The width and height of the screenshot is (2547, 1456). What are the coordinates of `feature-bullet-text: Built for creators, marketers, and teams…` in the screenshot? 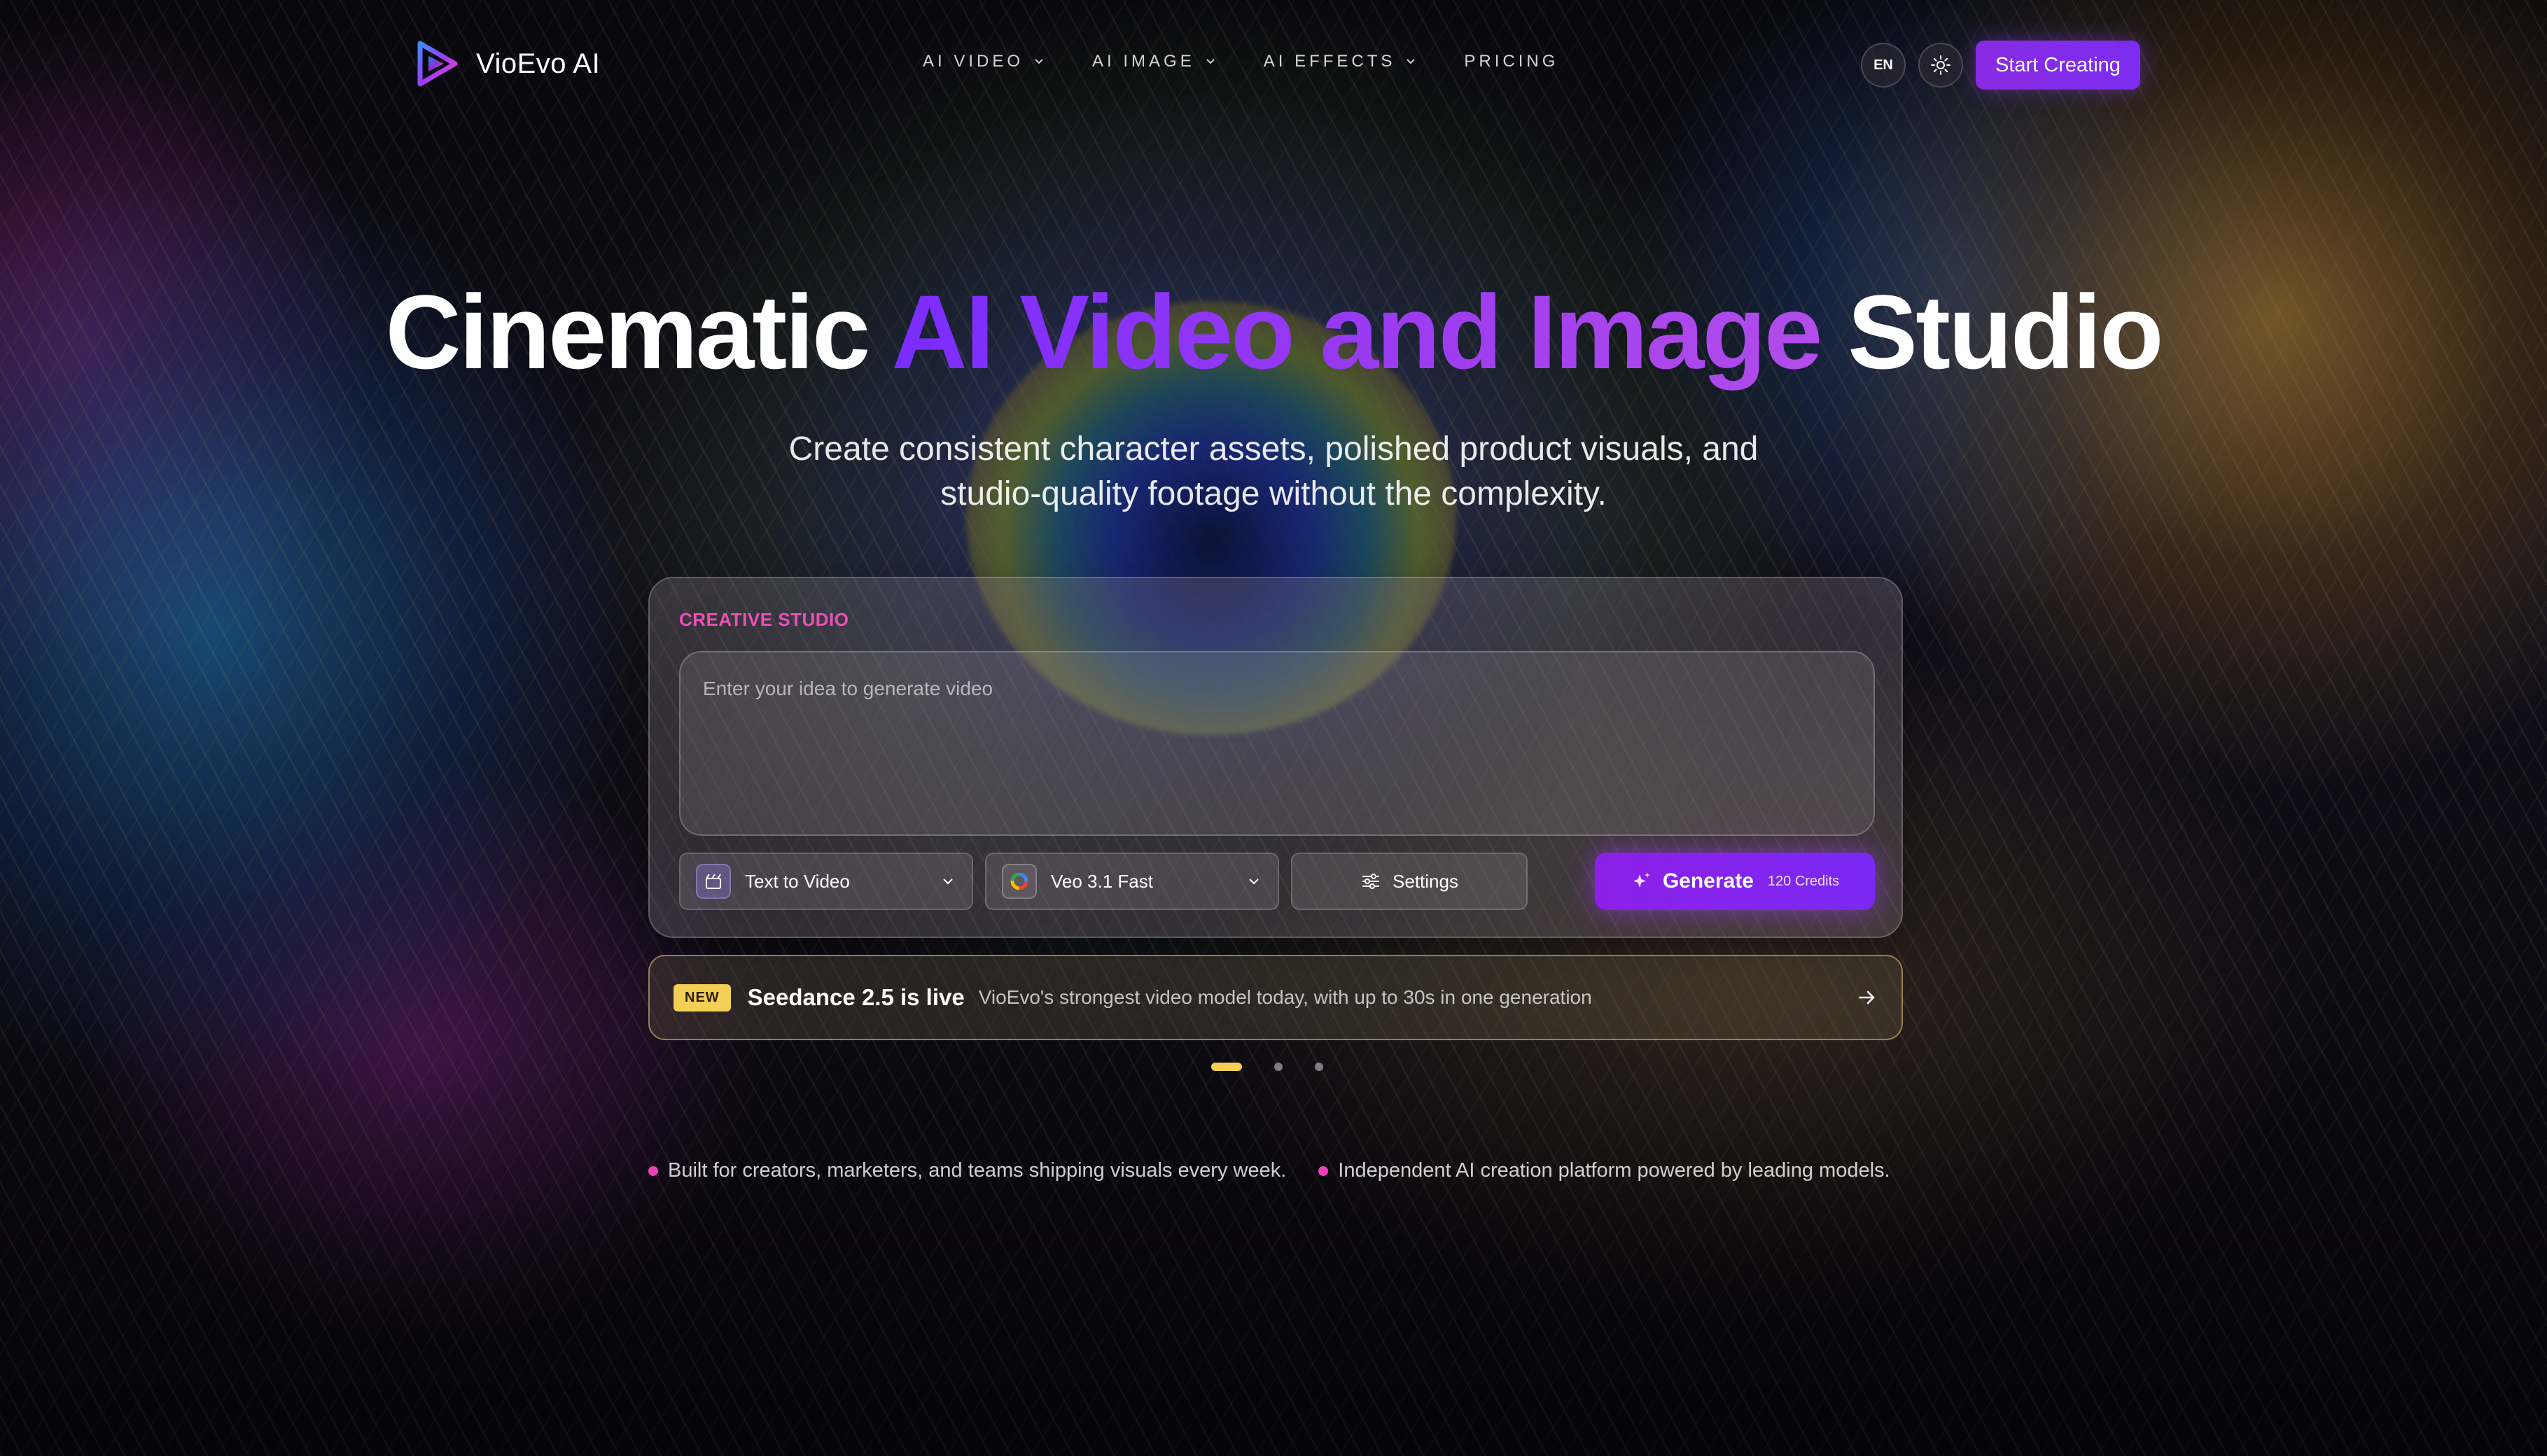 It's located at (977, 1170).